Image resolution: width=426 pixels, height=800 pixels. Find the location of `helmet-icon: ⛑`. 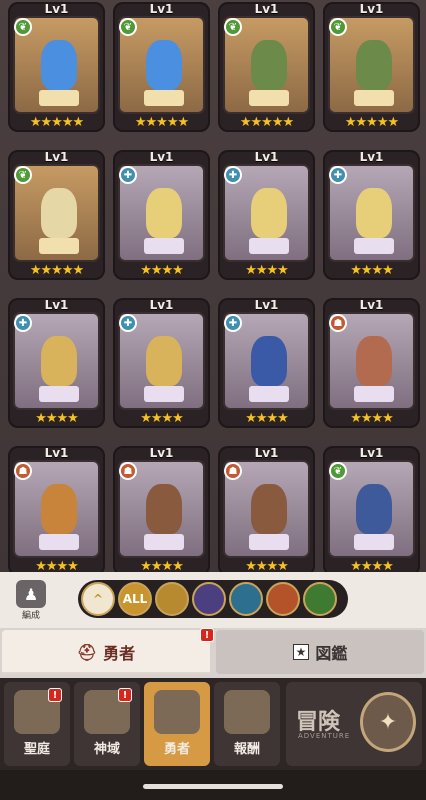

helmet-icon: ⛑ is located at coordinates (87, 652).